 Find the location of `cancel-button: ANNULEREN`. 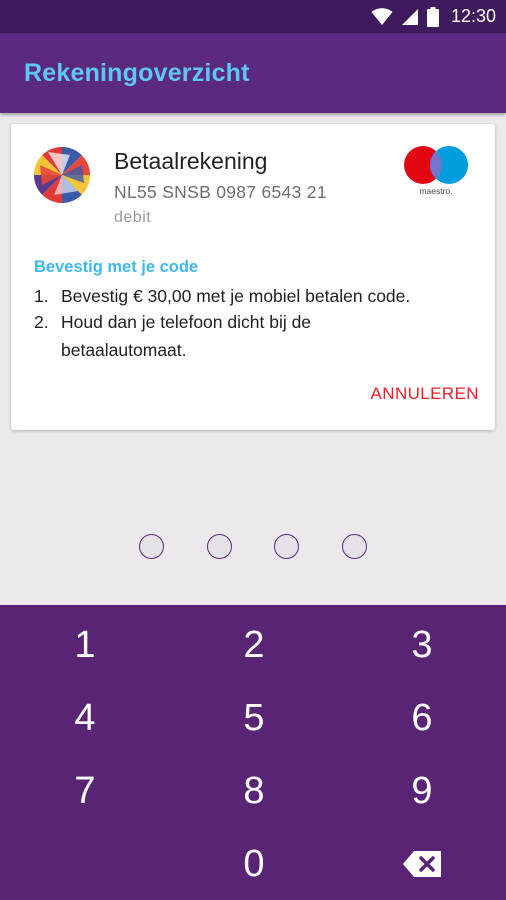

cancel-button: ANNULEREN is located at coordinates (425, 394).